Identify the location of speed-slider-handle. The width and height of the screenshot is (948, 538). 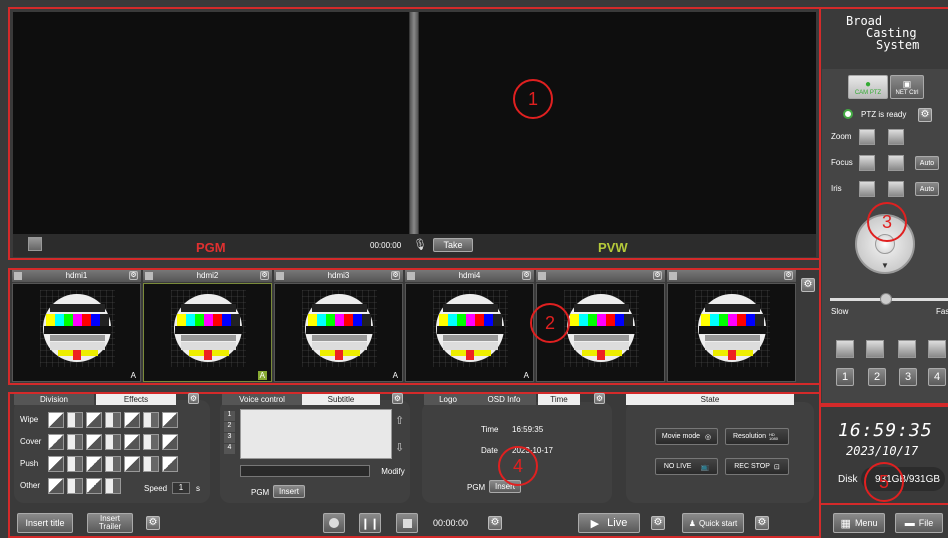
(886, 299).